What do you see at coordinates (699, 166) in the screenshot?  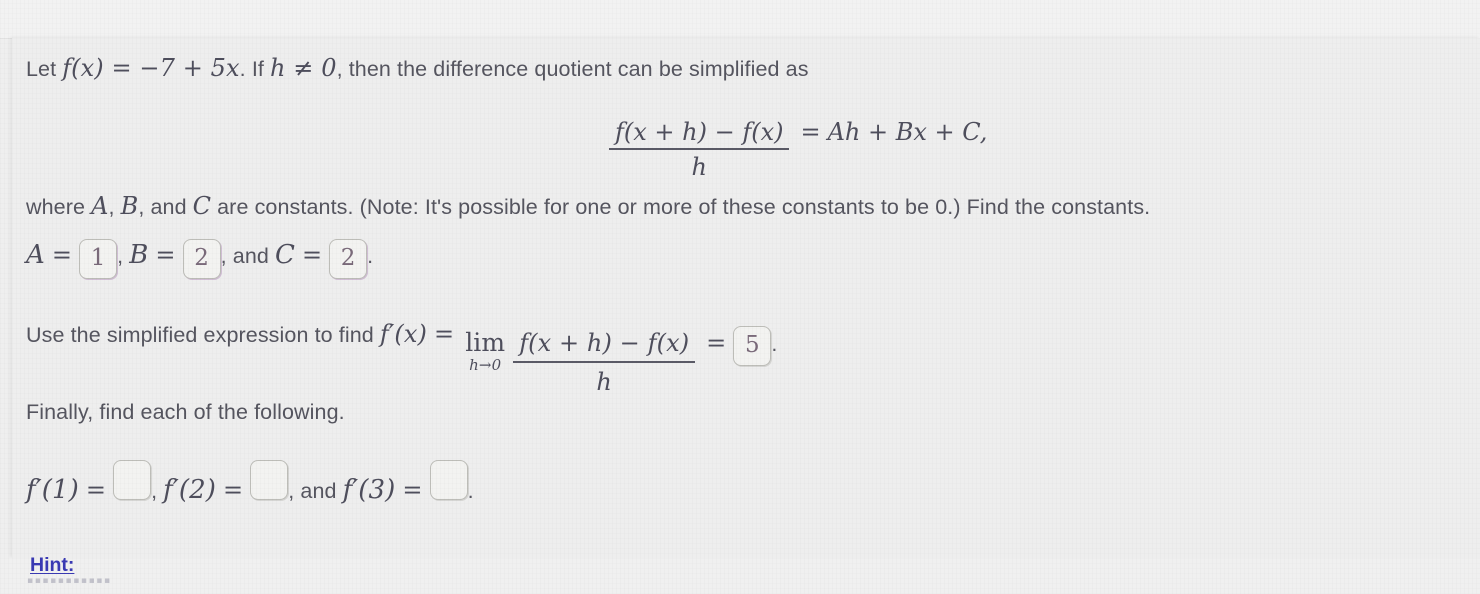 I see `fraction-denominator: h` at bounding box center [699, 166].